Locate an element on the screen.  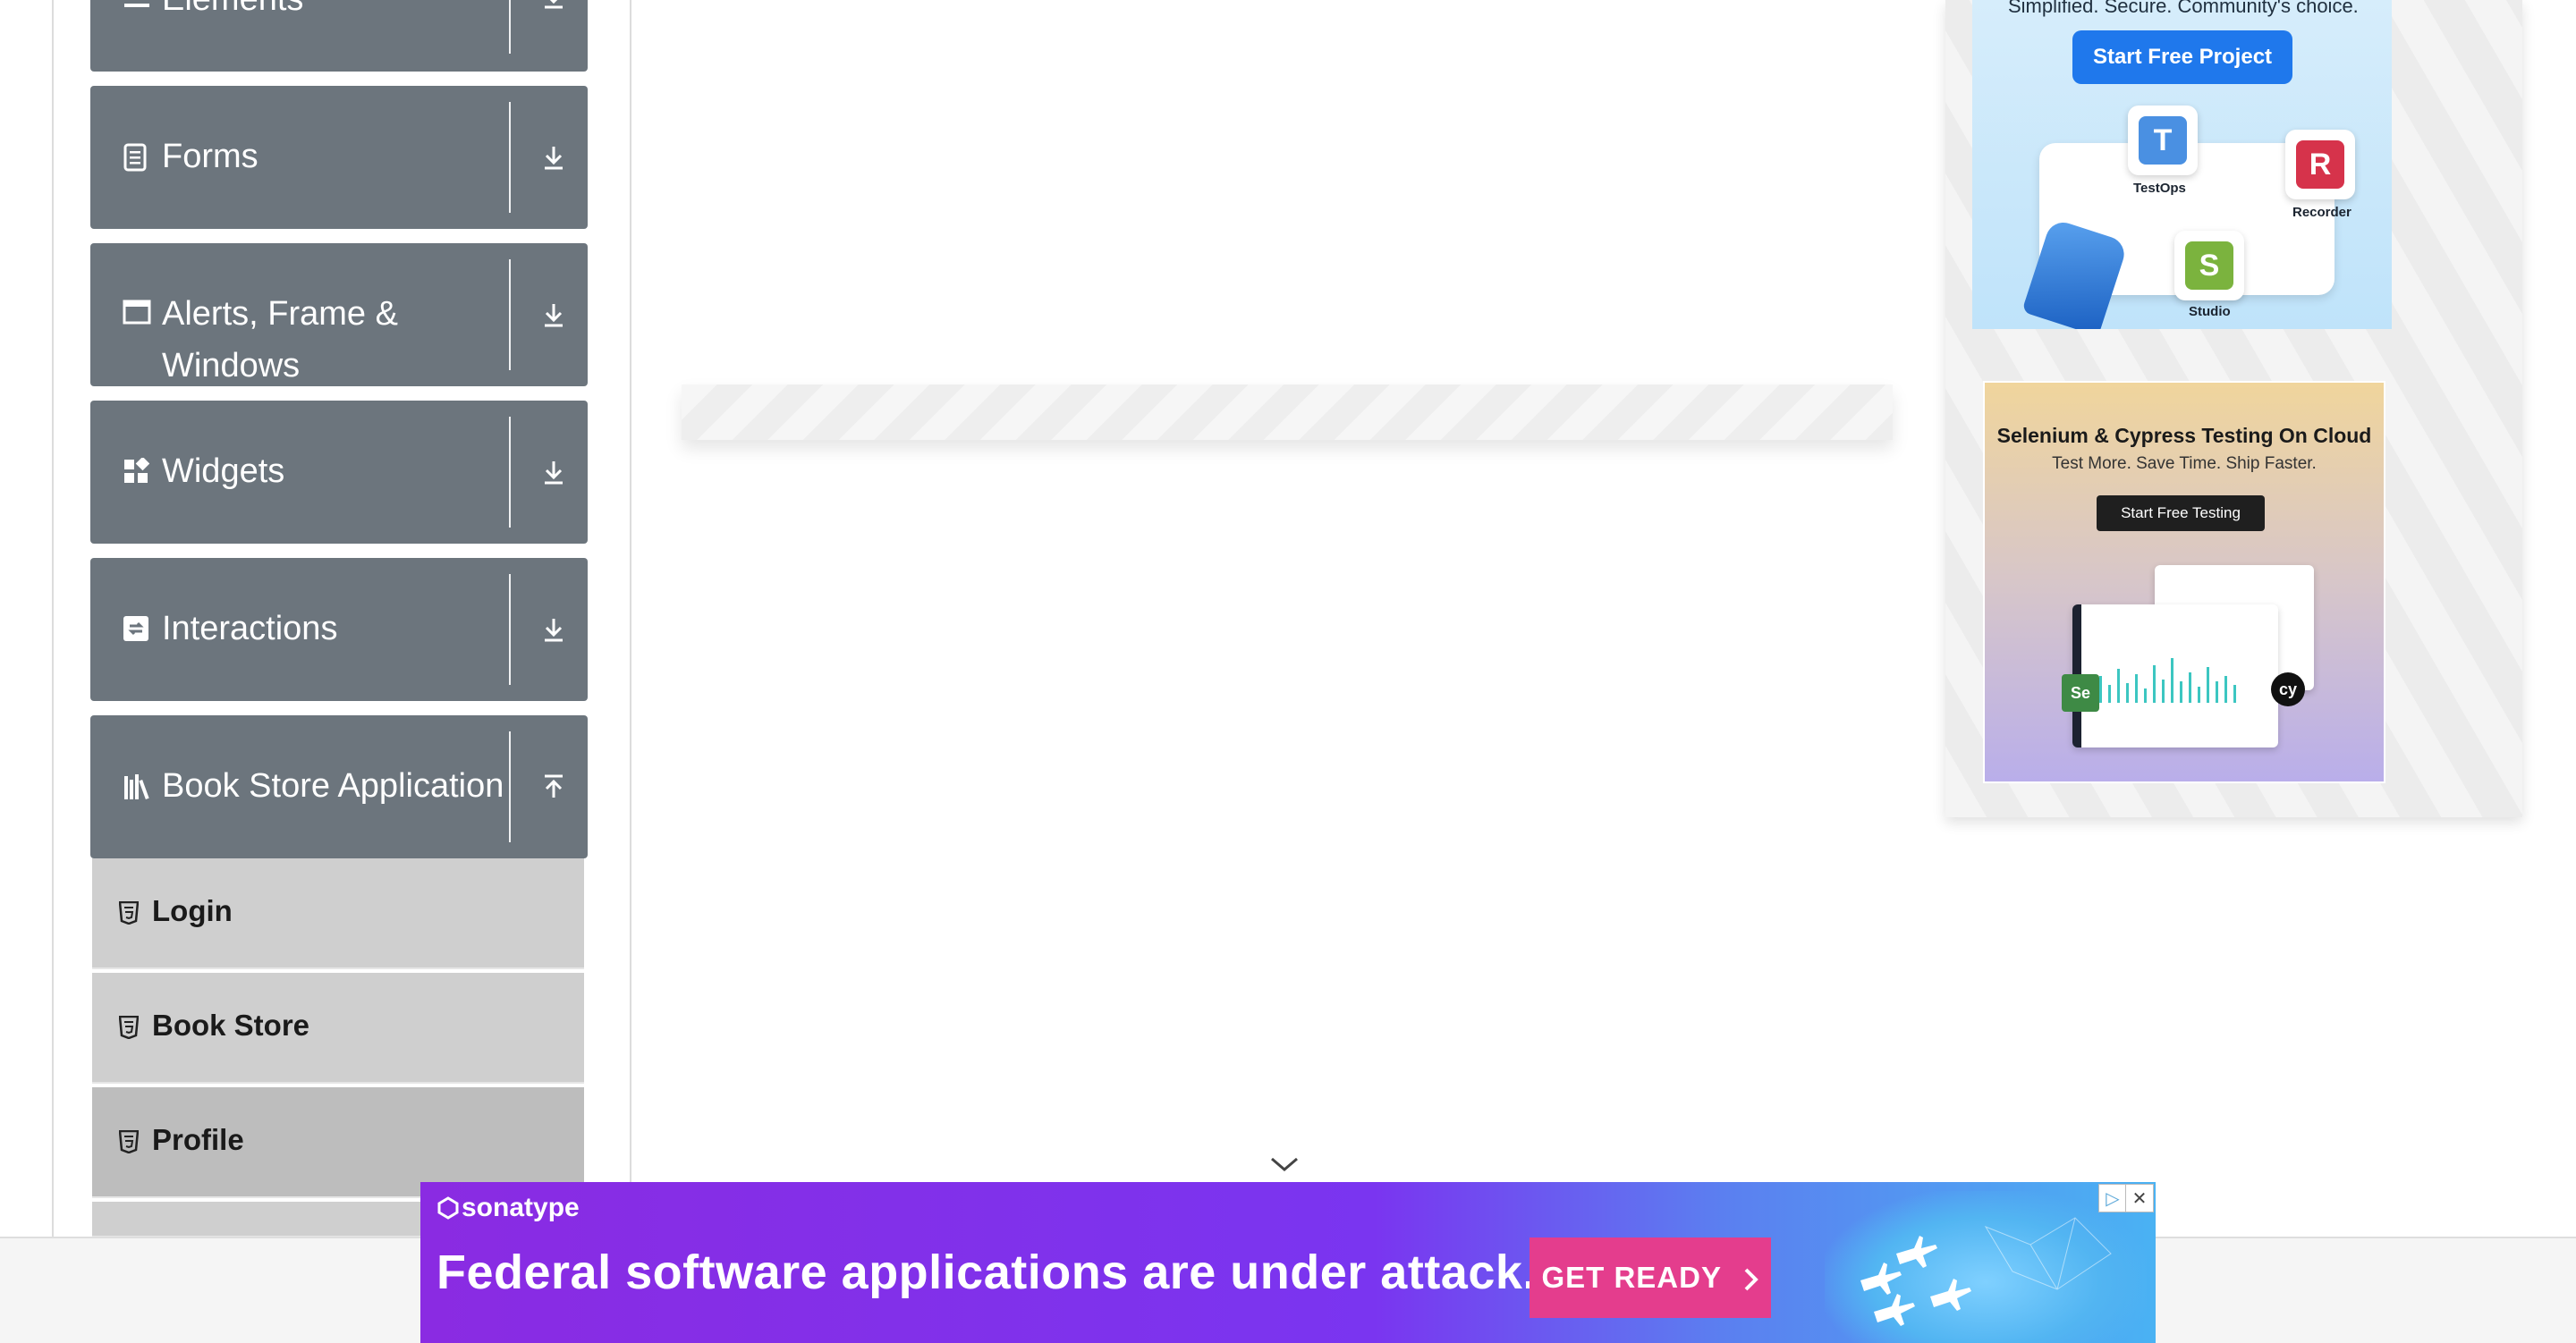
sidebar-group-label: Elements is located at coordinates (232, 12).